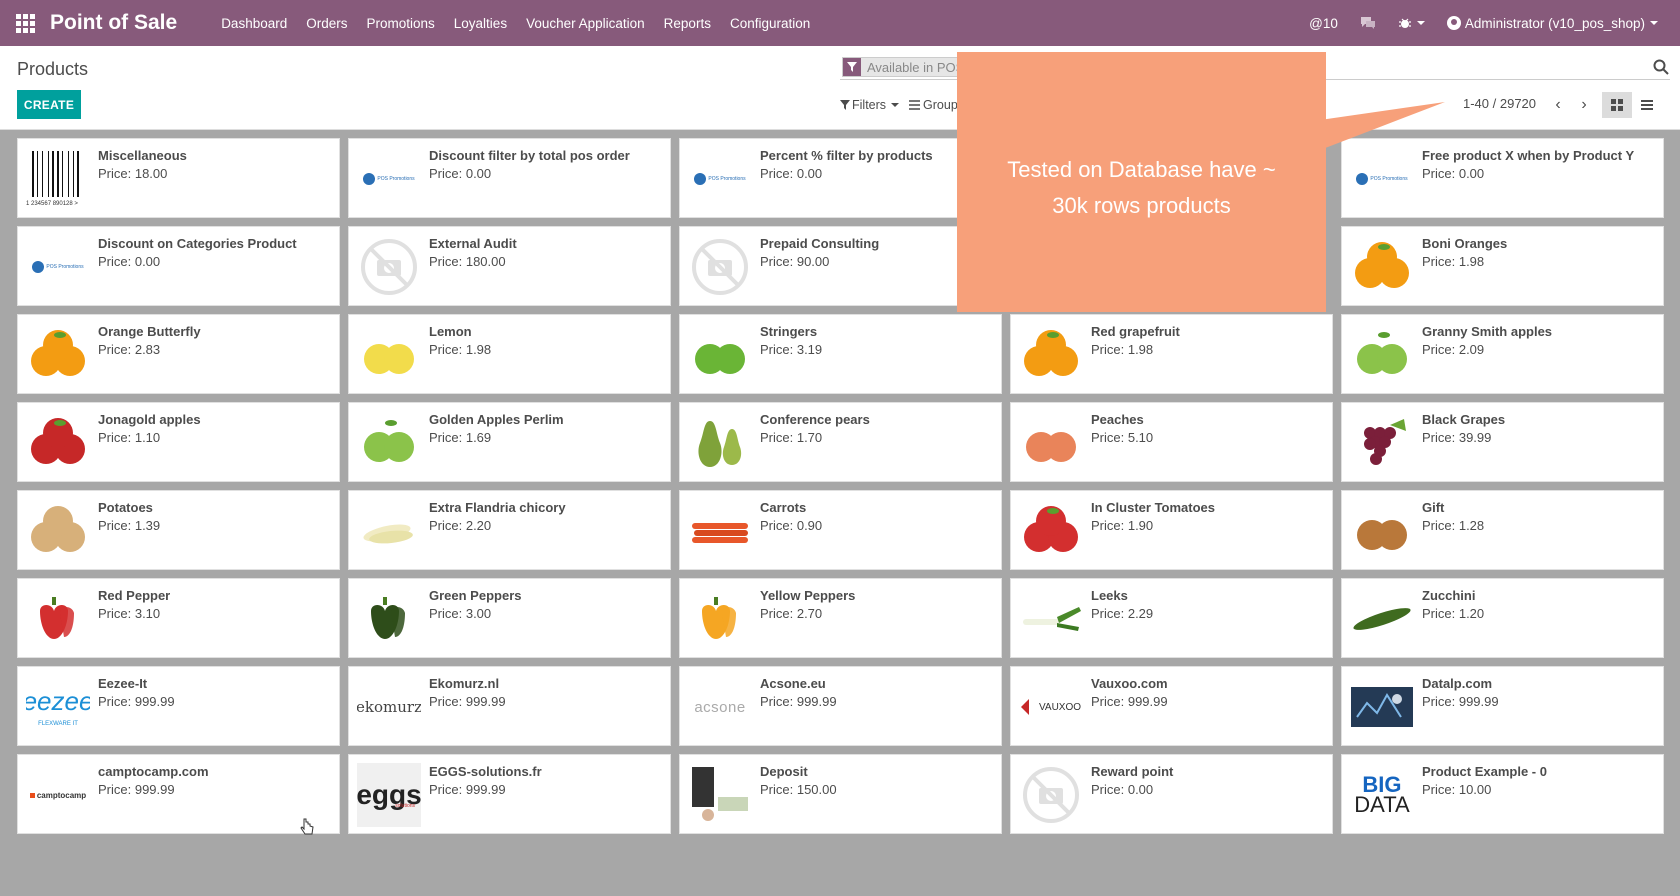  I want to click on no-image-icon, so click(1051, 795).